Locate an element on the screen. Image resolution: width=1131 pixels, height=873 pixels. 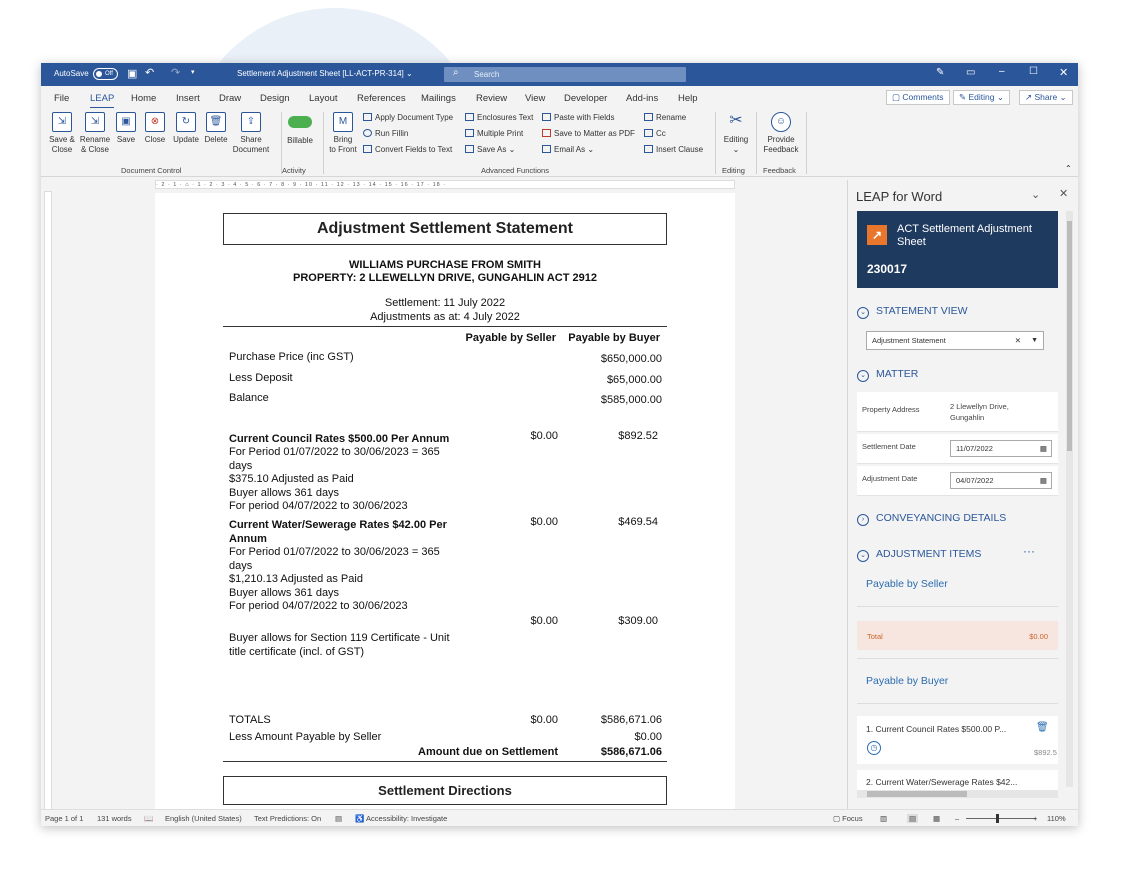
close-doc-icon: ⊗ is located at coordinates (155, 122).